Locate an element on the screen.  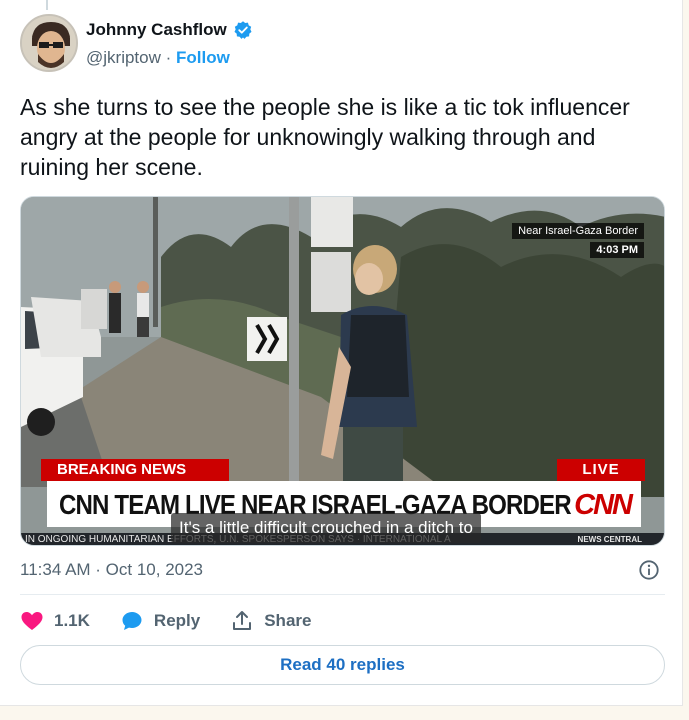
author-name-row: Johnny Cashflow is located at coordinates (169, 30).